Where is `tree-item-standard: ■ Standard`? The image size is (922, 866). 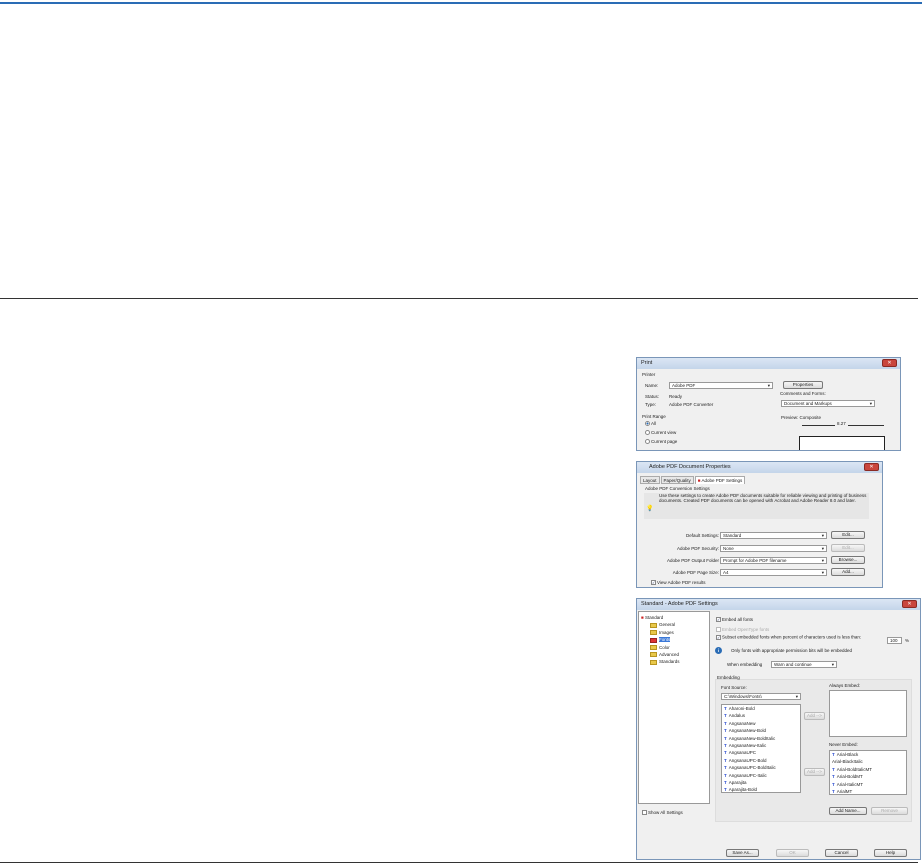 tree-item-standard: ■ Standard is located at coordinates (674, 617).